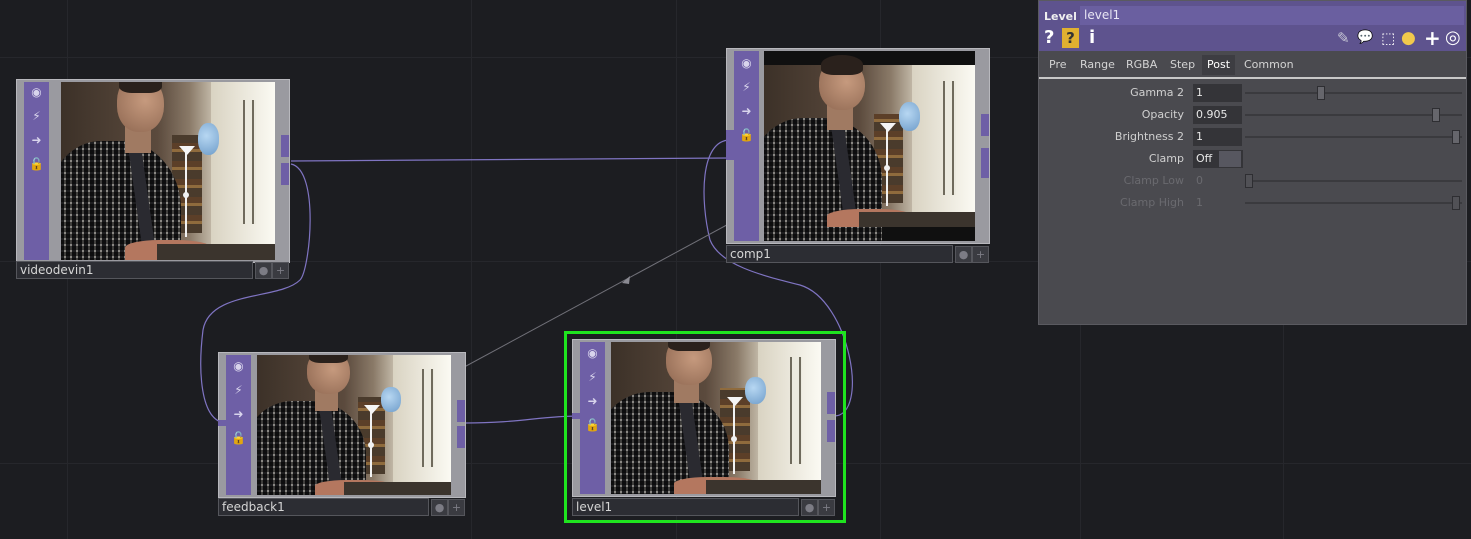 This screenshot has height=539, width=1471. Describe the element at coordinates (1321, 93) in the screenshot. I see `gamma2-slider-thumb` at that location.